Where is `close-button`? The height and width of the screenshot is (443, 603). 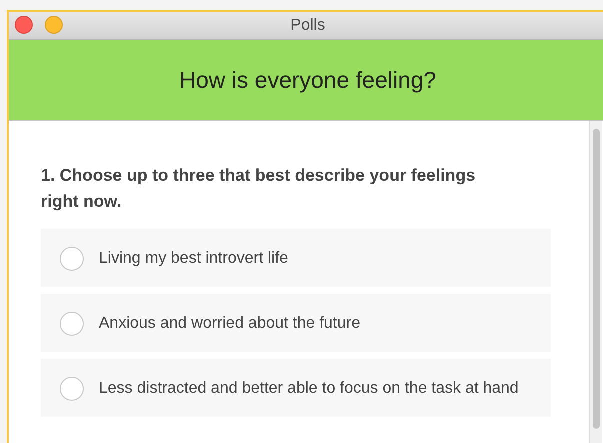 close-button is located at coordinates (24, 25).